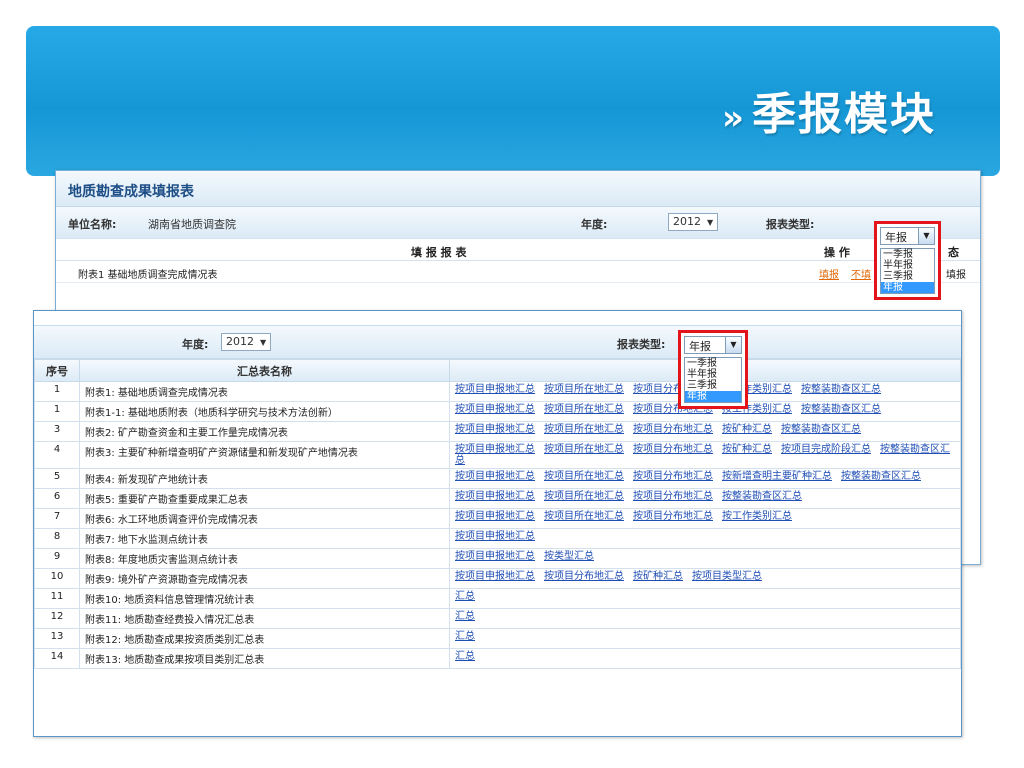 Image resolution: width=1024 pixels, height=768 pixels. What do you see at coordinates (264, 578) in the screenshot?
I see `row-summary-name: 附表9: 境外矿产资源勘查完成情况表` at bounding box center [264, 578].